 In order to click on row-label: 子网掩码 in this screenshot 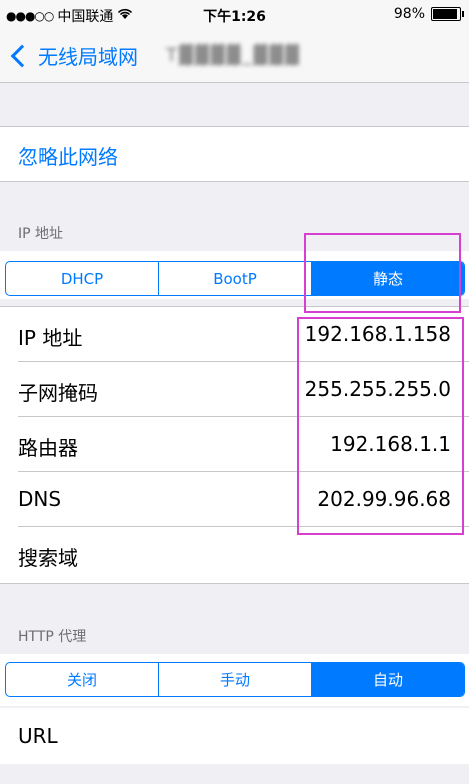, I will do `click(58, 393)`.